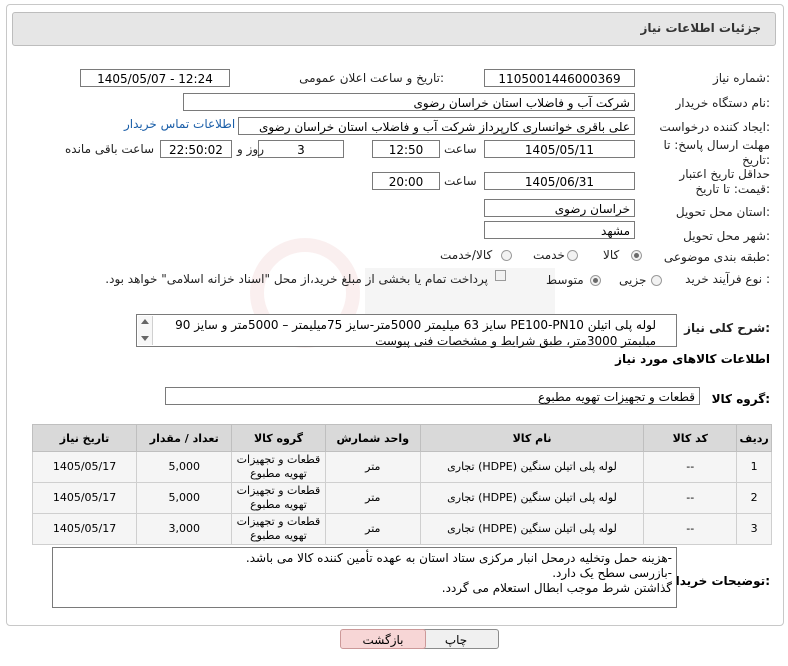 The image size is (788, 666). Describe the element at coordinates (714, 127) in the screenshot. I see `creator-label: ایجاد کننده درخواست:` at that location.